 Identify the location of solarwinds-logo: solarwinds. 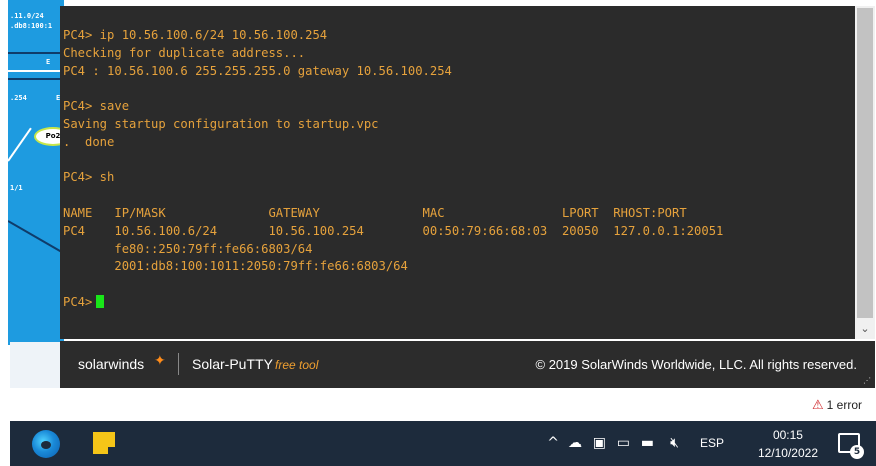
(111, 364).